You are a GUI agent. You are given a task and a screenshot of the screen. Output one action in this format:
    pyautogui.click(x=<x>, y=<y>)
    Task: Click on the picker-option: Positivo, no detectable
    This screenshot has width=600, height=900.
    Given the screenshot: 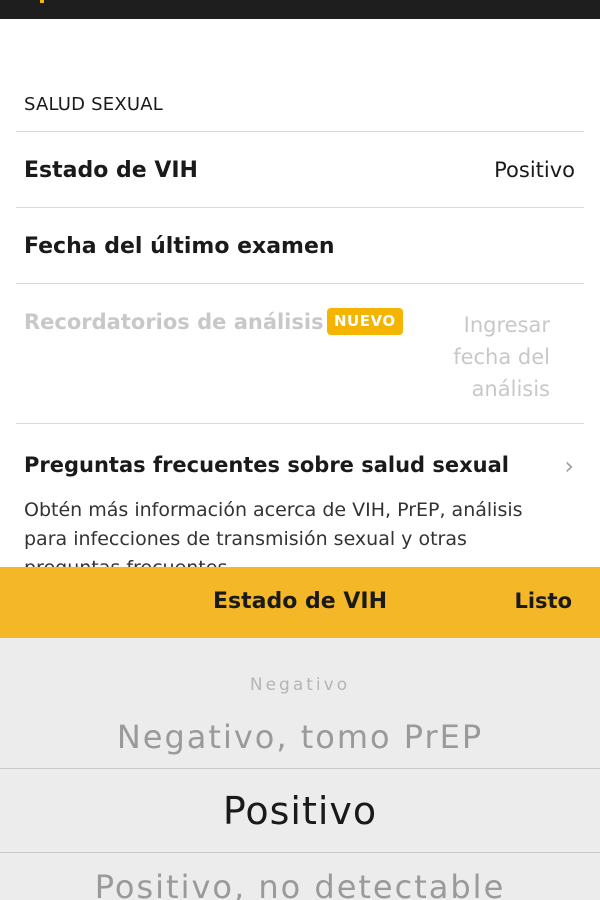 What is the action you would take?
    pyautogui.click(x=300, y=884)
    